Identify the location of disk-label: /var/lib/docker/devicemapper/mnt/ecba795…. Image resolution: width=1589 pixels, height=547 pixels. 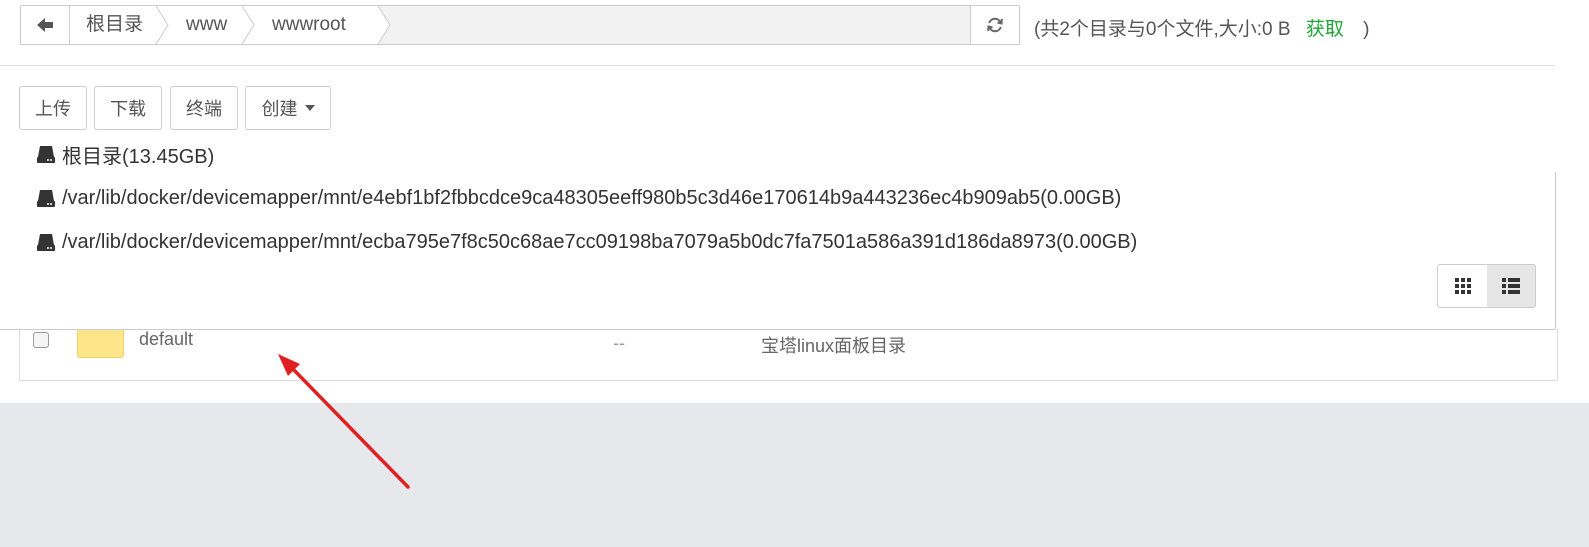
(600, 241).